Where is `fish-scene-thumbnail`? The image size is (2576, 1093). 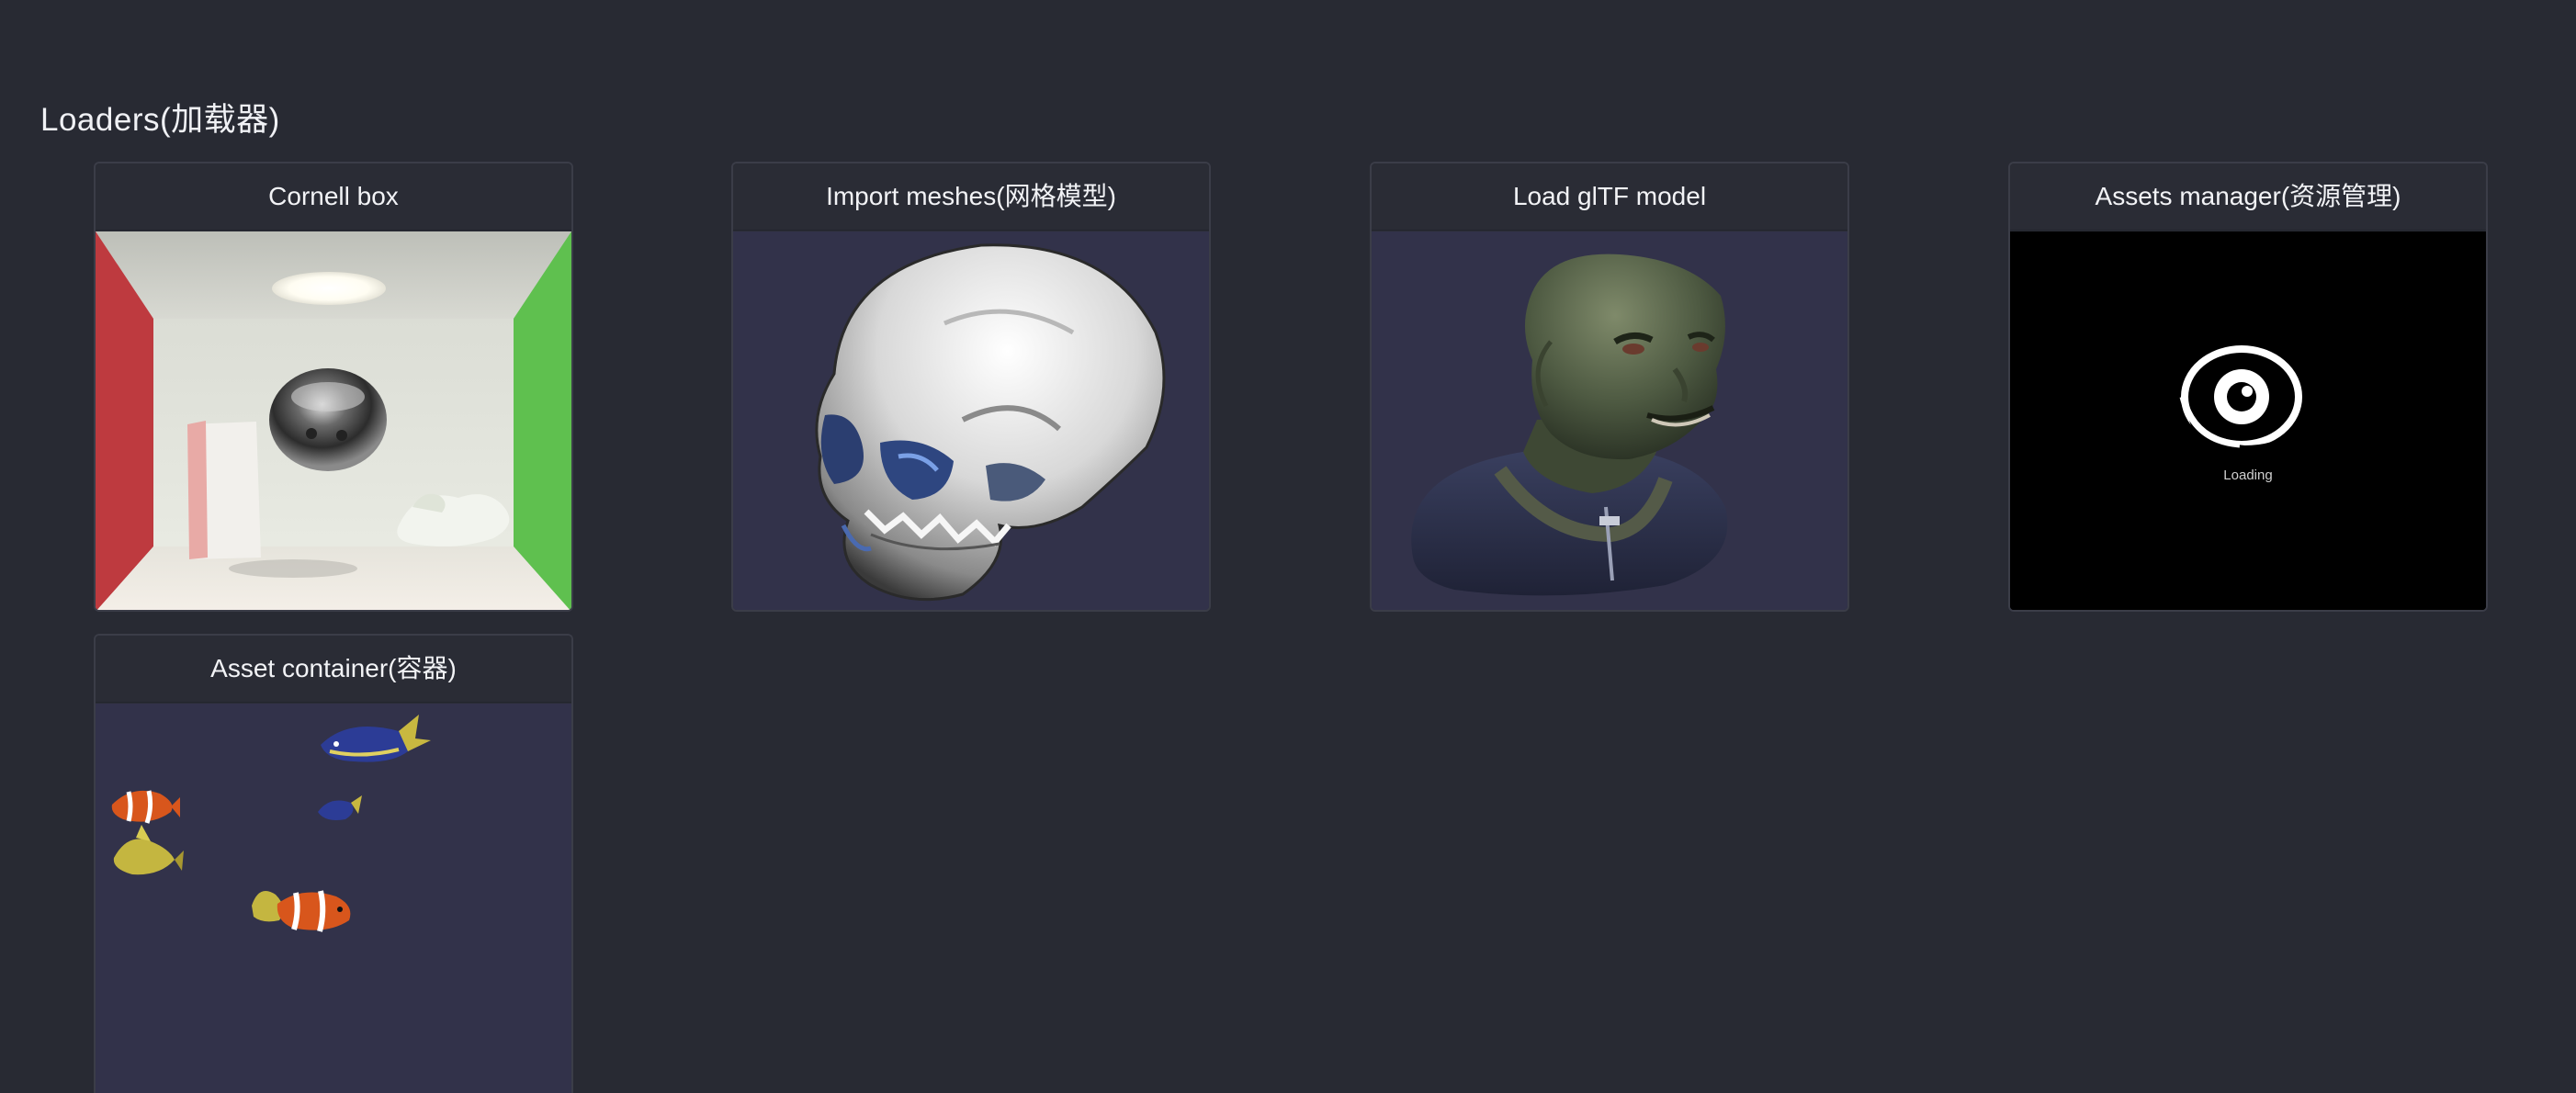
fish-scene-thumbnail is located at coordinates (333, 898).